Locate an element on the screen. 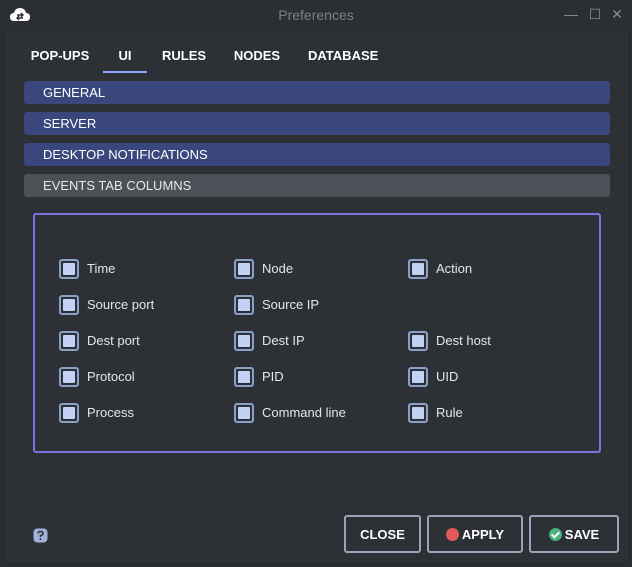 The image size is (632, 567). checkbox-label: Dest host is located at coordinates (463, 340).